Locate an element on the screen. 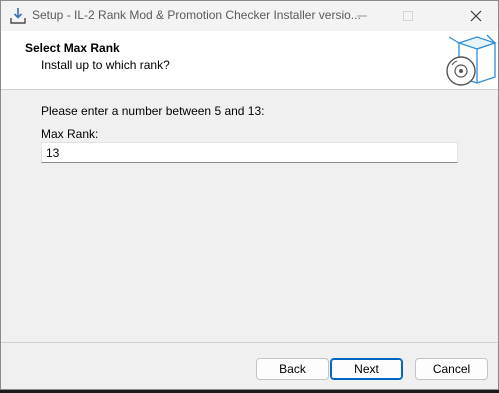  page-subtitle: Install up to which rank? is located at coordinates (105, 65).